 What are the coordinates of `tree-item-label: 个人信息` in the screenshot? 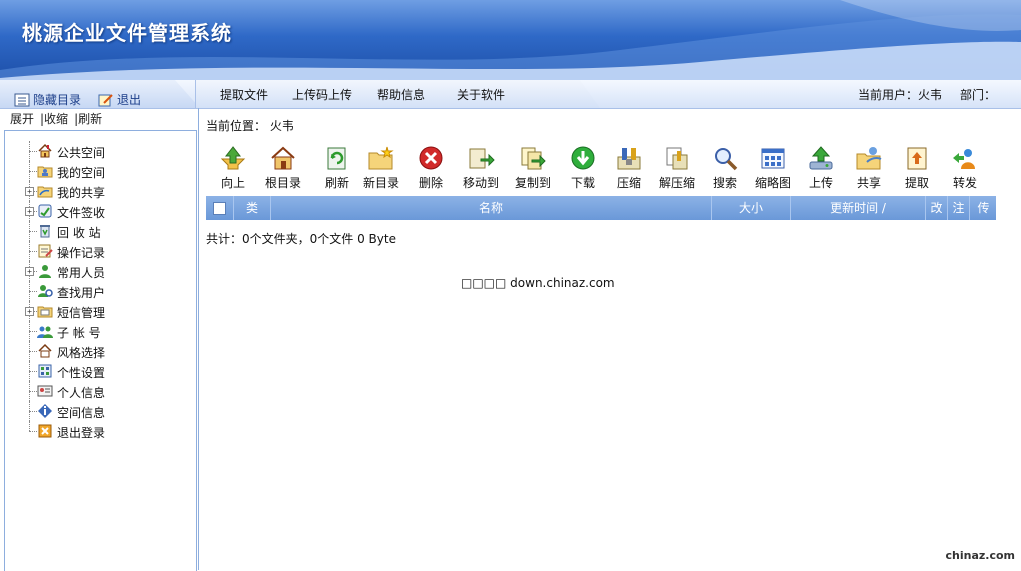 It's located at (81, 393).